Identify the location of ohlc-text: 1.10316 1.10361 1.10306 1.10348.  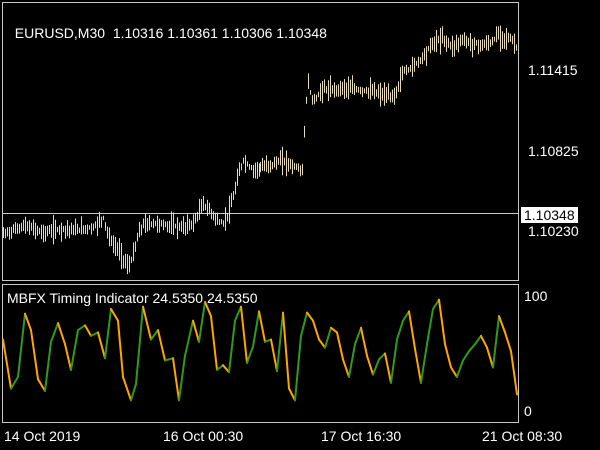
(219, 33).